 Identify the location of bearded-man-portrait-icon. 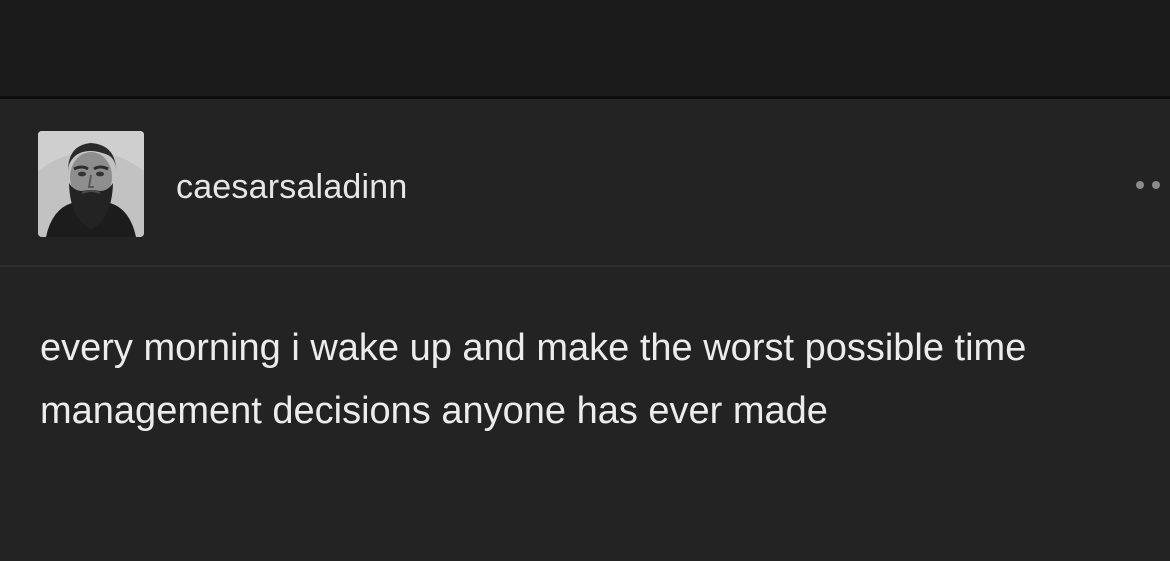
(91, 184).